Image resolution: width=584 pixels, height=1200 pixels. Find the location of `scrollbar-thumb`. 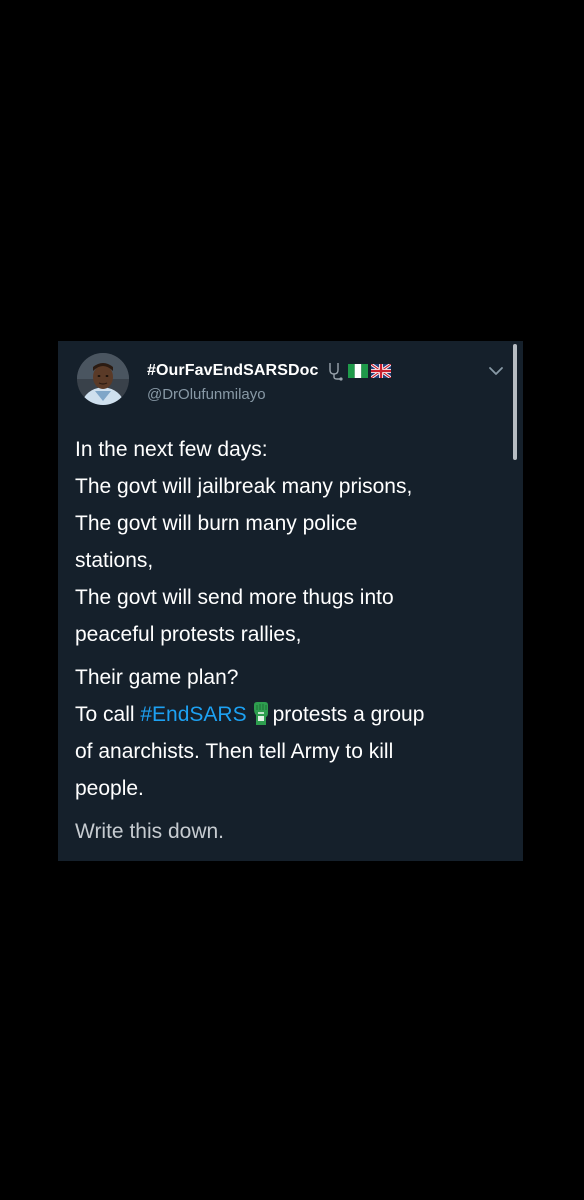

scrollbar-thumb is located at coordinates (515, 402).